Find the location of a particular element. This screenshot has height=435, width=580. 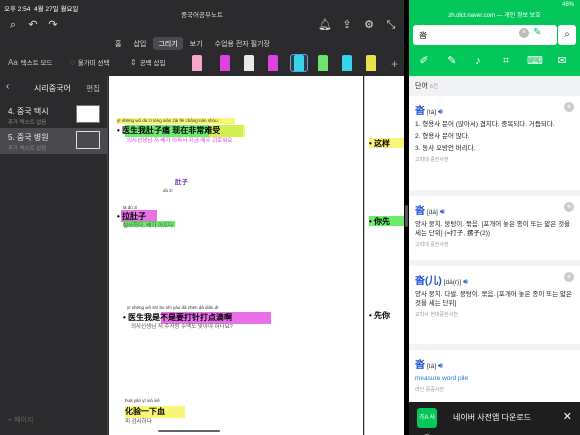

tab-insert: 삽입 is located at coordinates (139, 43).